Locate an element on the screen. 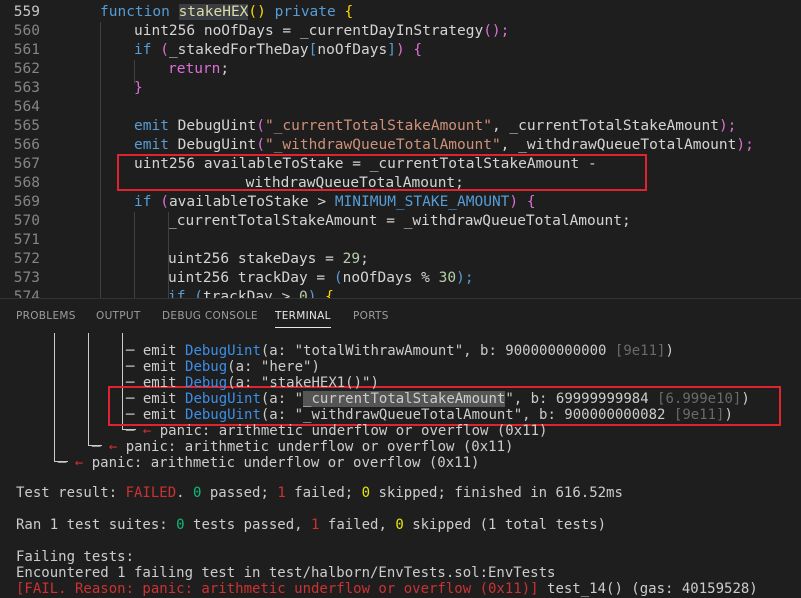 The image size is (801, 598). code-token: 0 is located at coordinates (303, 293).